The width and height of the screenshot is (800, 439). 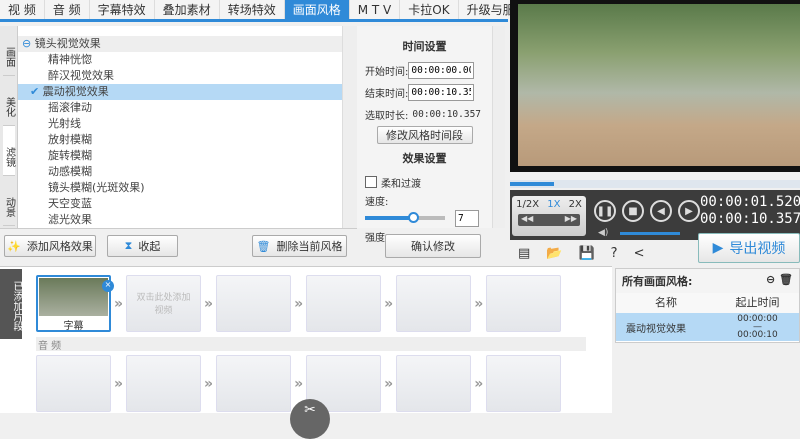 What do you see at coordinates (180, 172) in the screenshot?
I see `effect-item: 动感模糊` at bounding box center [180, 172].